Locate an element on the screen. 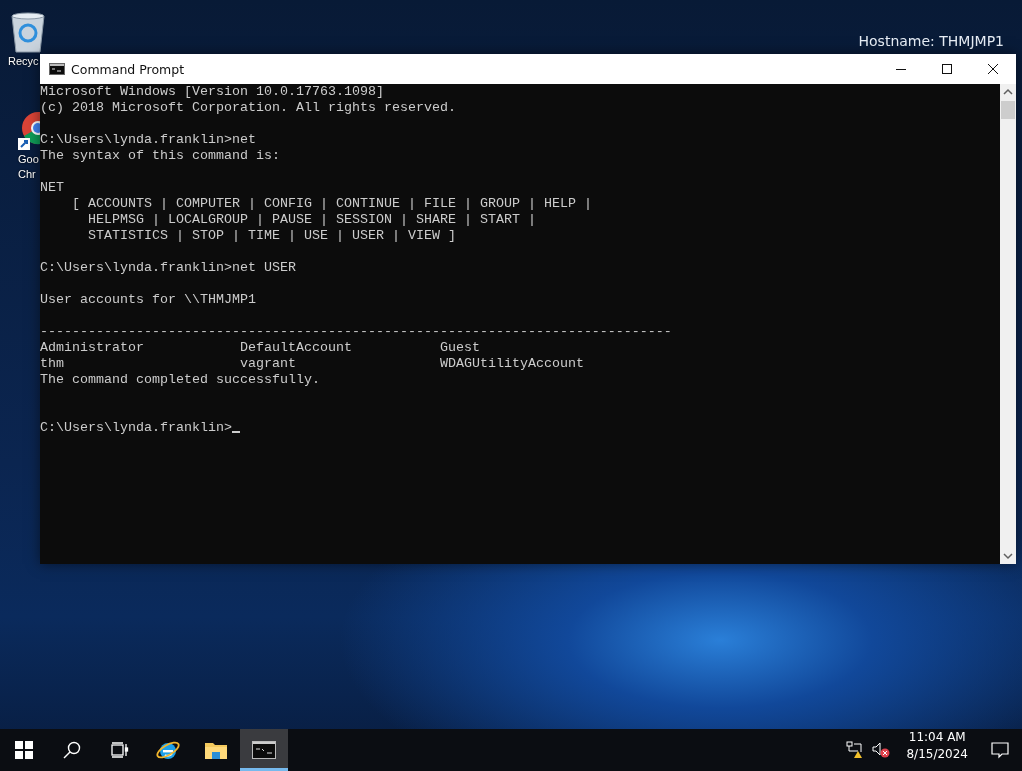 Image resolution: width=1022 pixels, height=771 pixels. icon-label: Goo is located at coordinates (28, 159).